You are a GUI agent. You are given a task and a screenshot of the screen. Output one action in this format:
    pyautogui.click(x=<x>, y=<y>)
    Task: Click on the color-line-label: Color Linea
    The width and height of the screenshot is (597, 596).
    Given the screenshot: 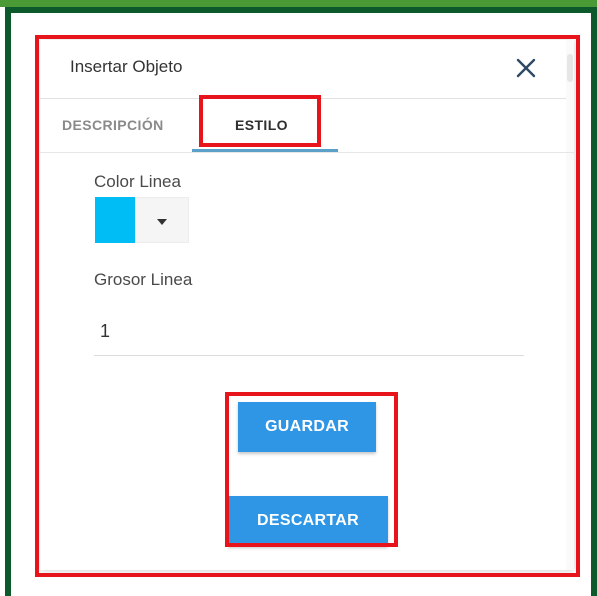 What is the action you would take?
    pyautogui.click(x=137, y=181)
    